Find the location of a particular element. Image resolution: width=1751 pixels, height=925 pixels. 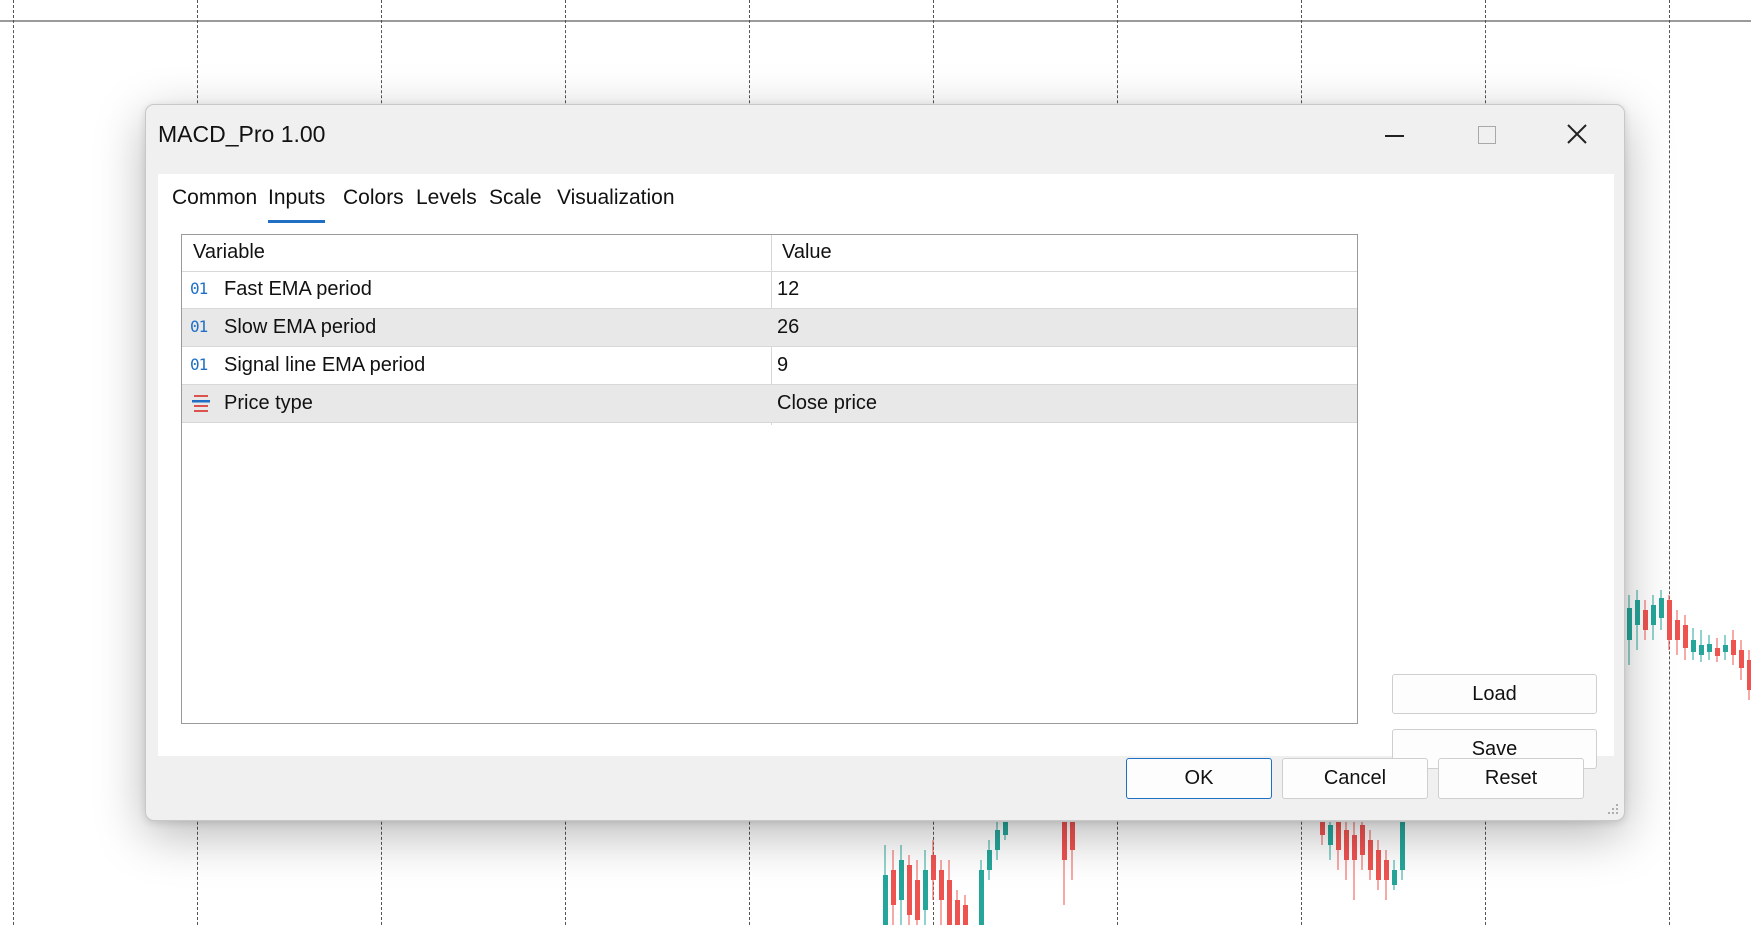

variable-value: 9 is located at coordinates (782, 365).